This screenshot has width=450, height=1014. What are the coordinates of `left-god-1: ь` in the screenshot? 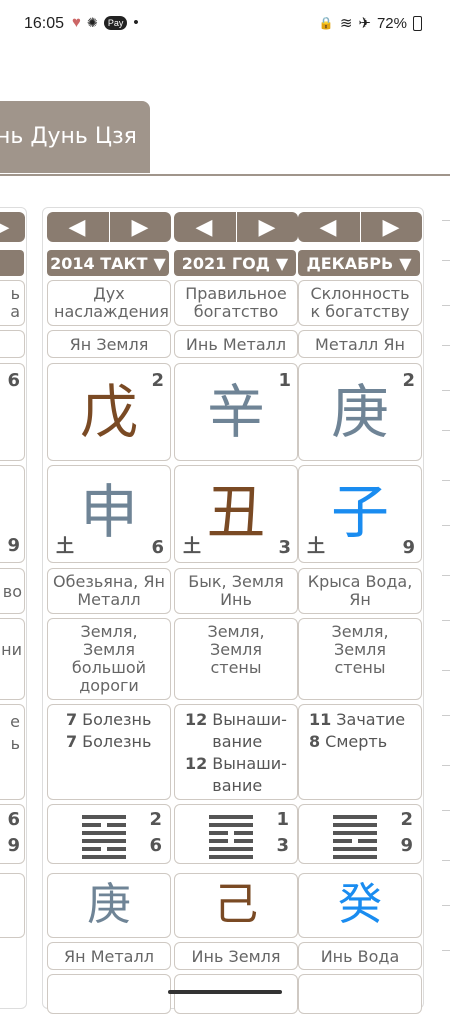 It's located at (15, 293).